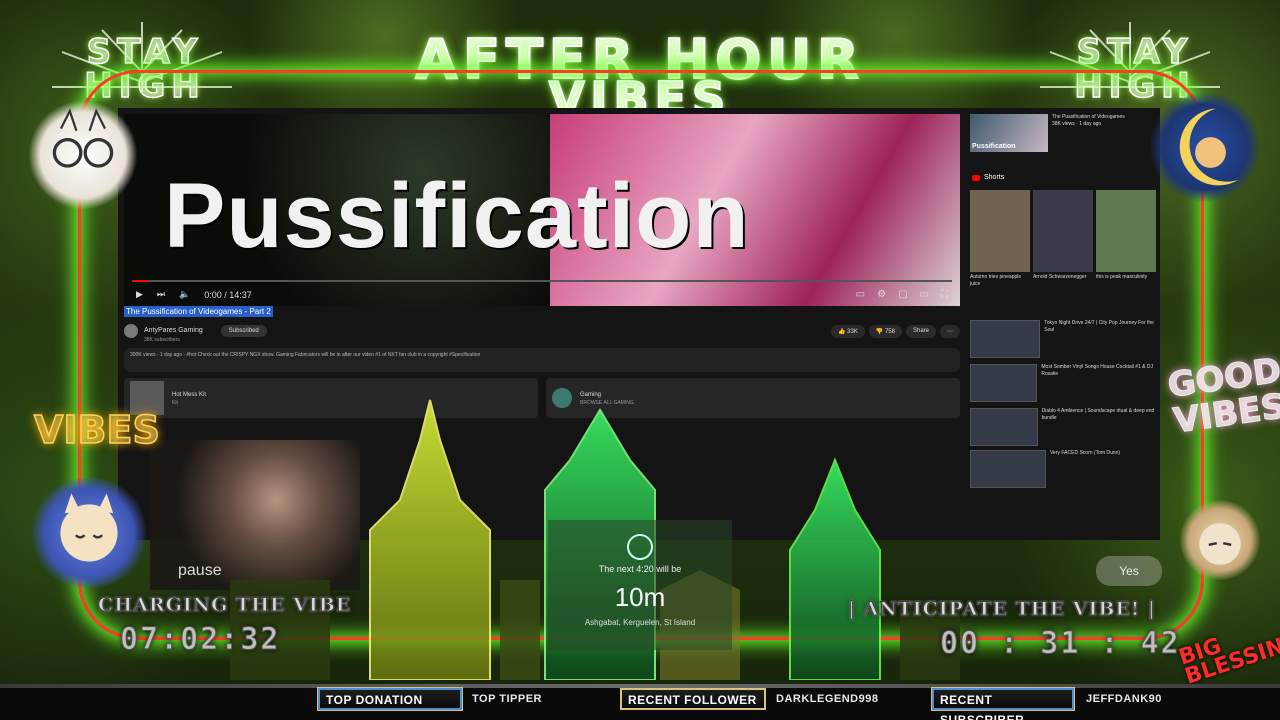  I want to click on vibes-badge: VIBES, so click(96, 430).